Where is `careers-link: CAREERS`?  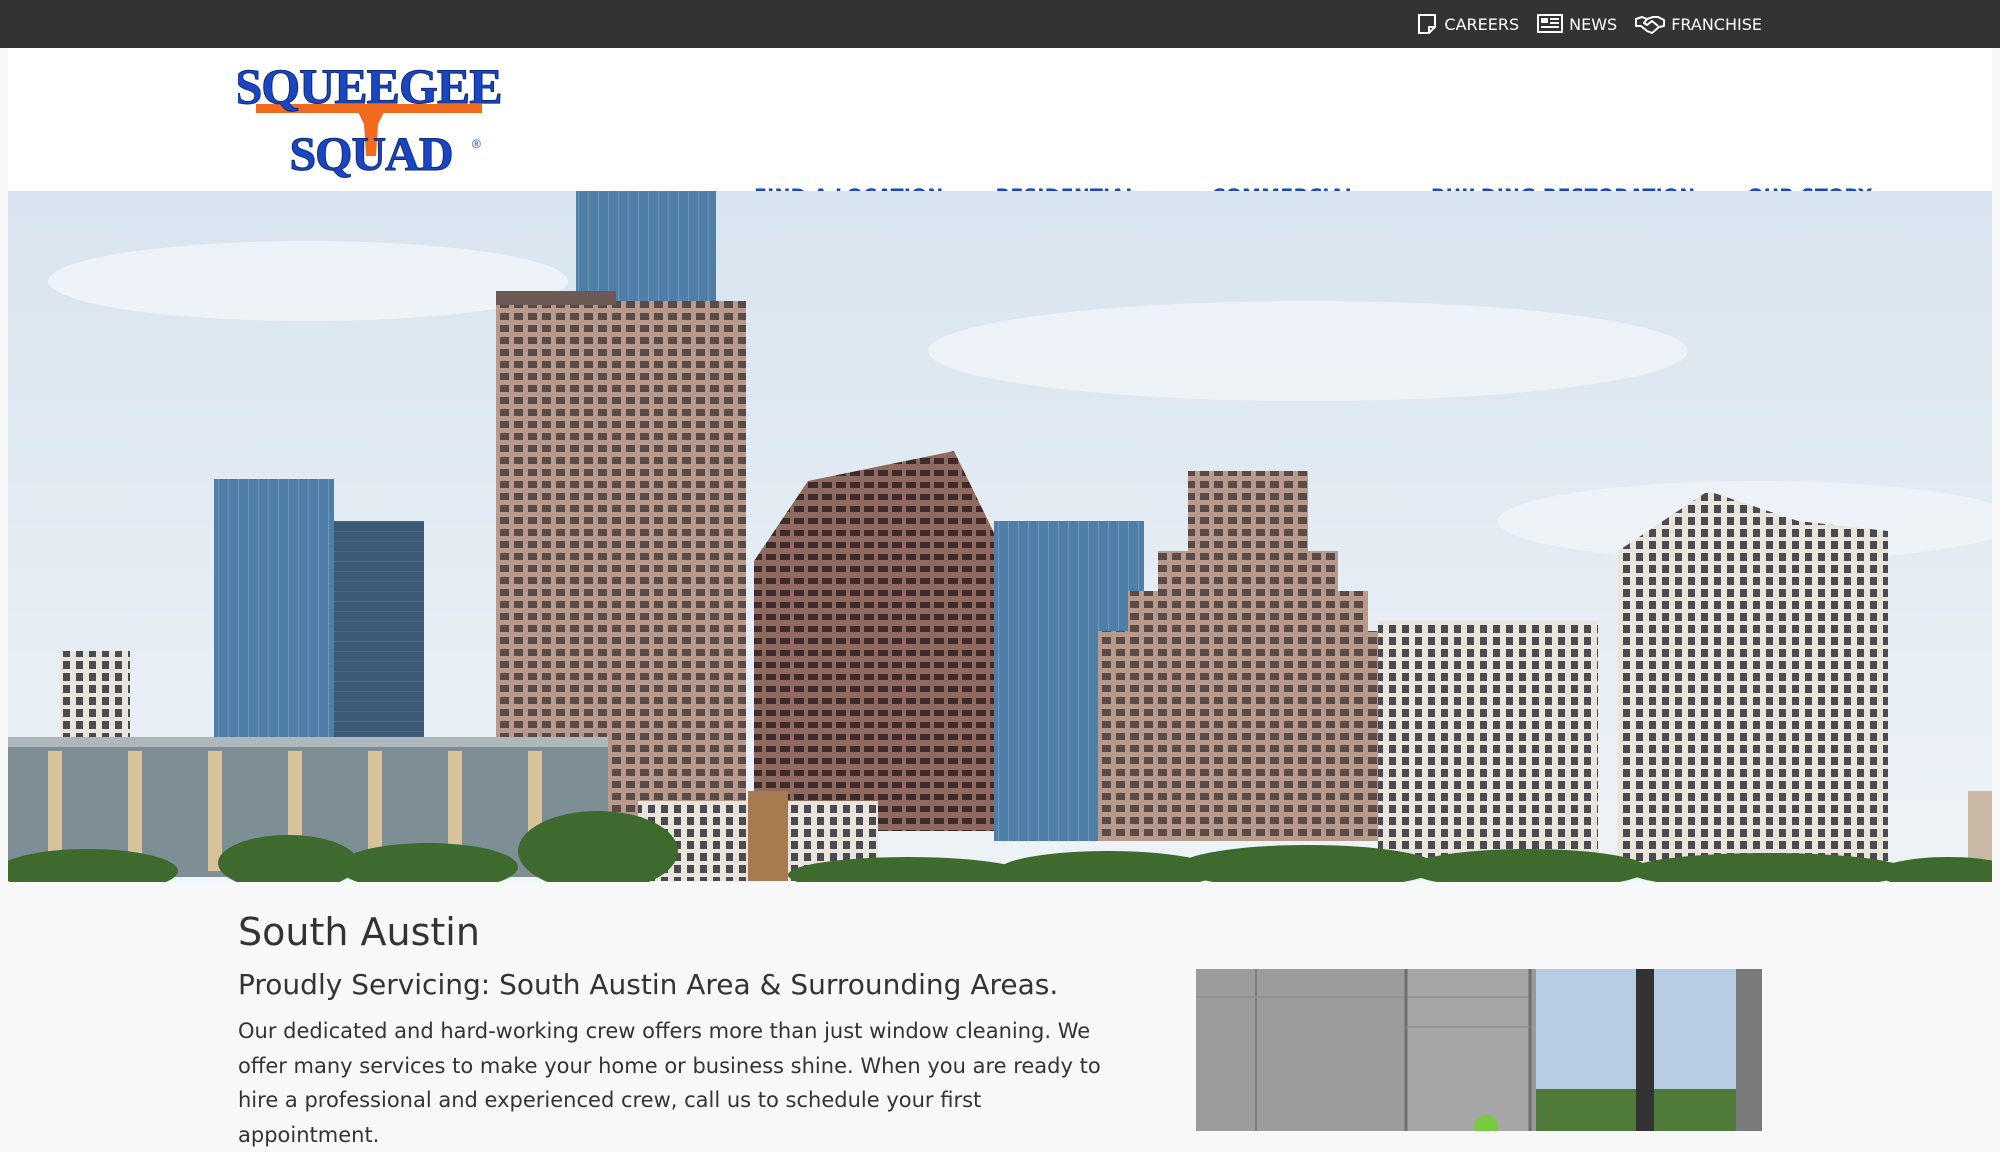 careers-link: CAREERS is located at coordinates (1467, 24).